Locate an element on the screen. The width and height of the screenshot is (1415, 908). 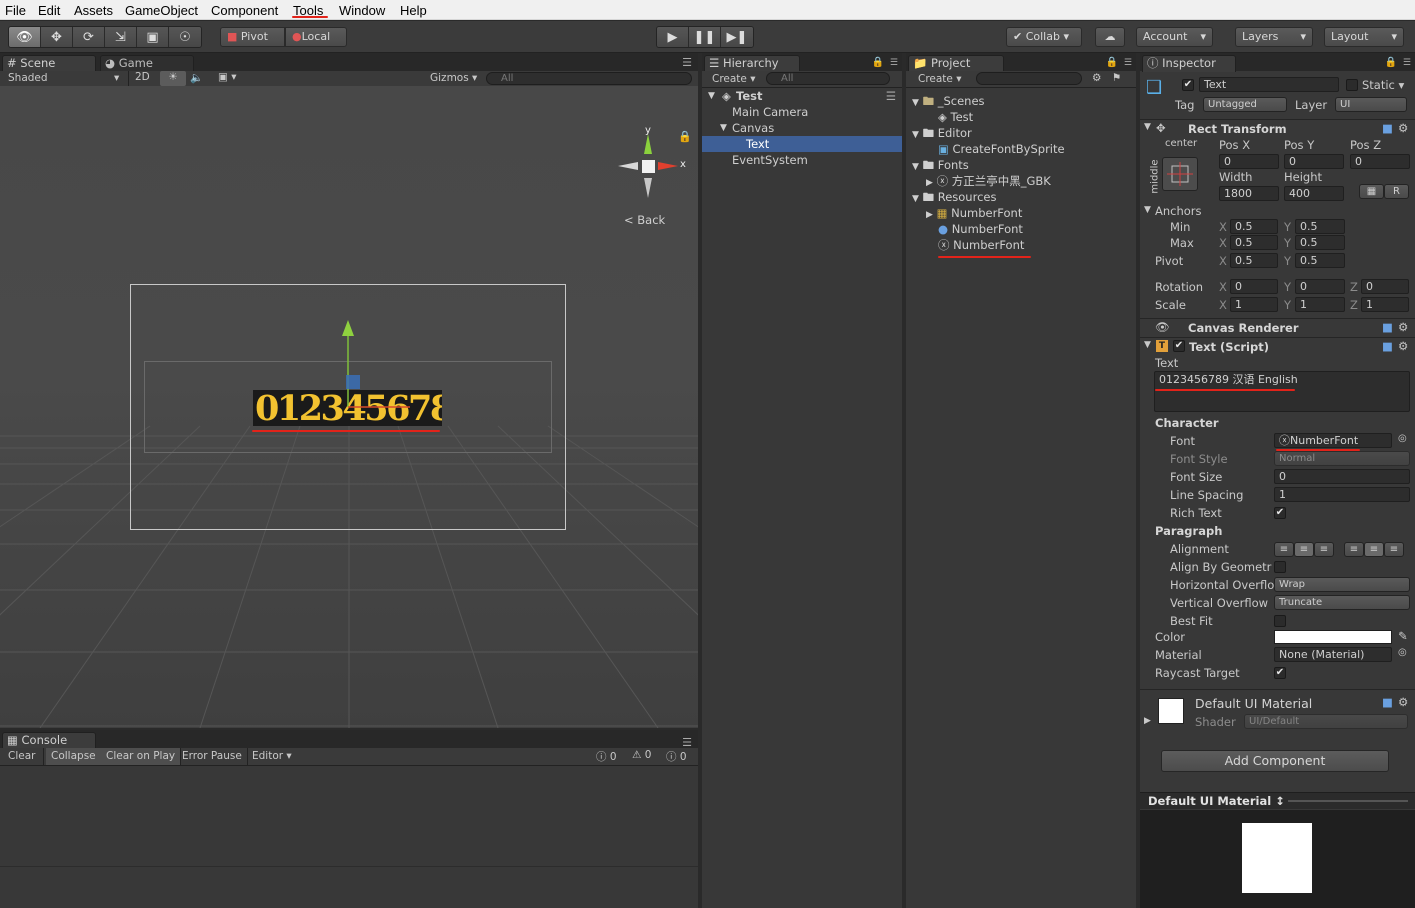
hierarchy-create-dropdown: Create ▾ is located at coordinates (734, 79).